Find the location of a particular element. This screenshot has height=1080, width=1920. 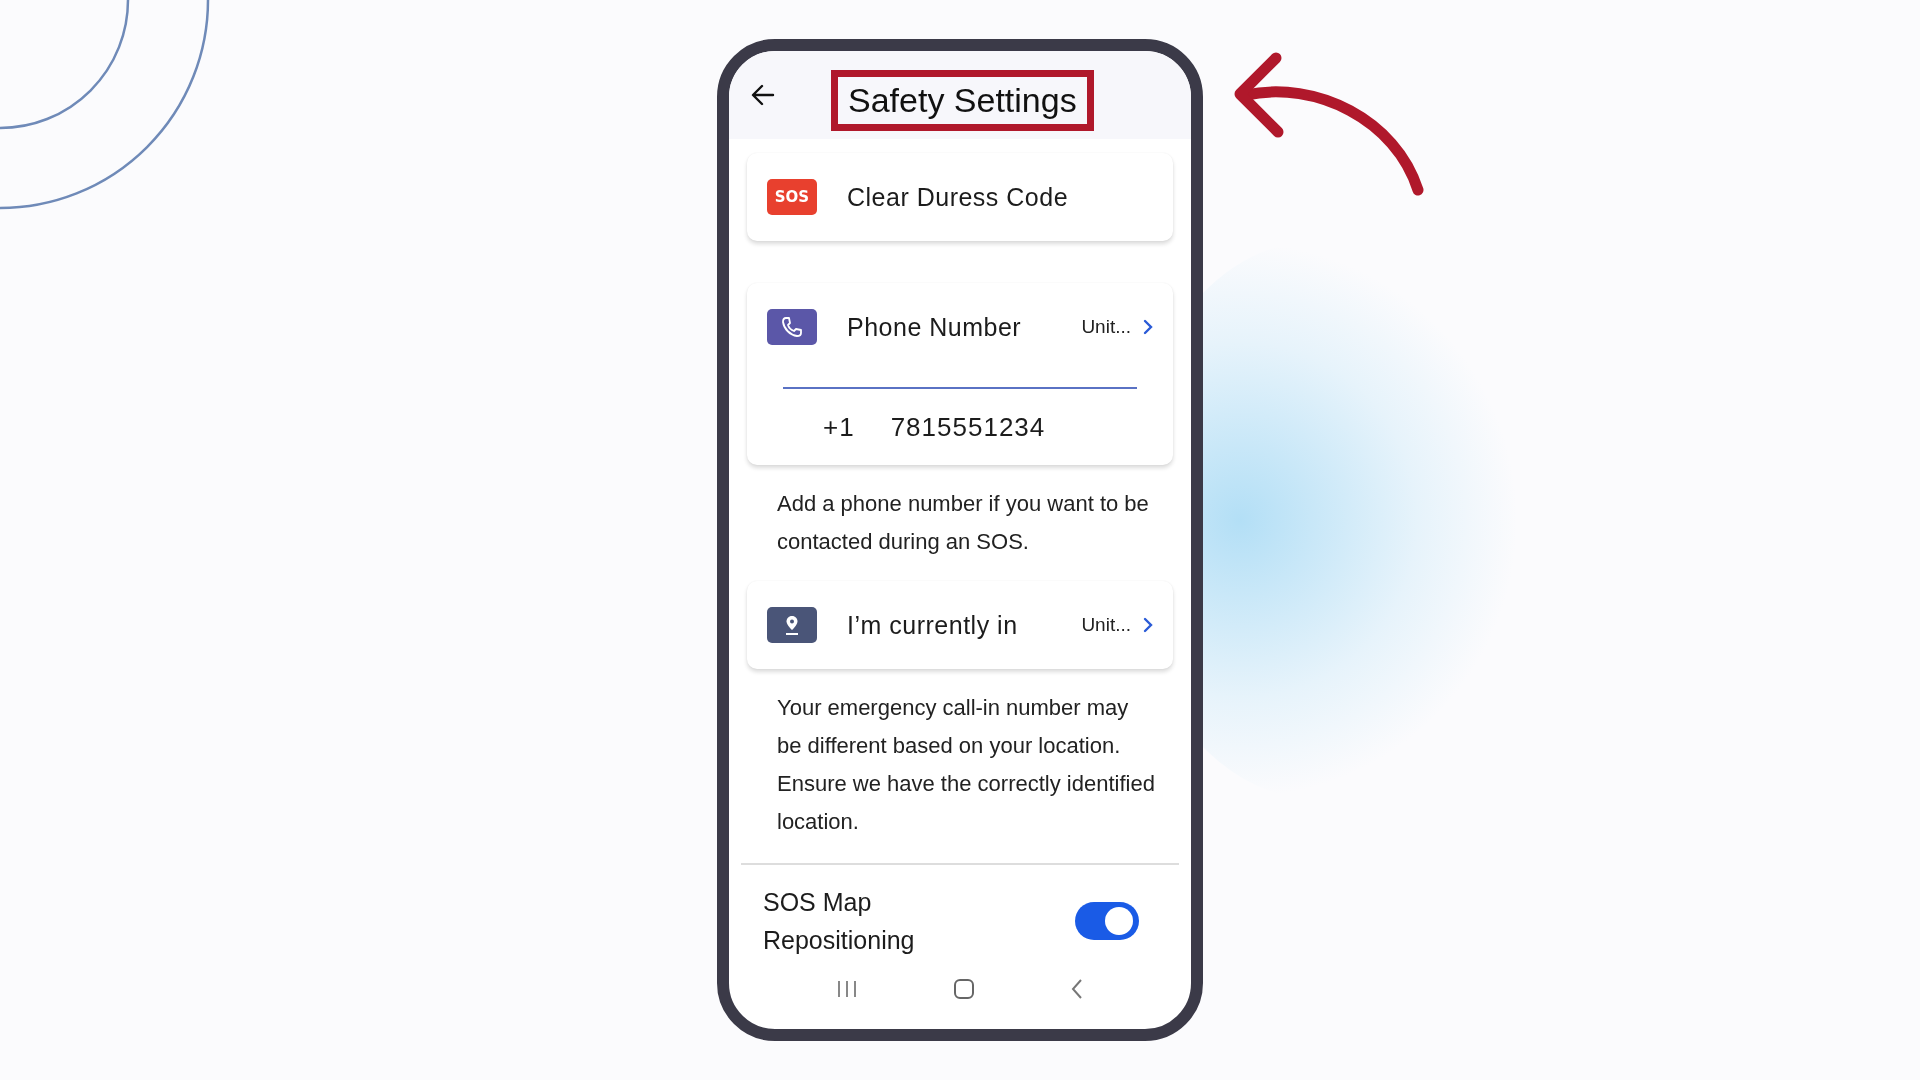

back-arrow-icon is located at coordinates (763, 95).